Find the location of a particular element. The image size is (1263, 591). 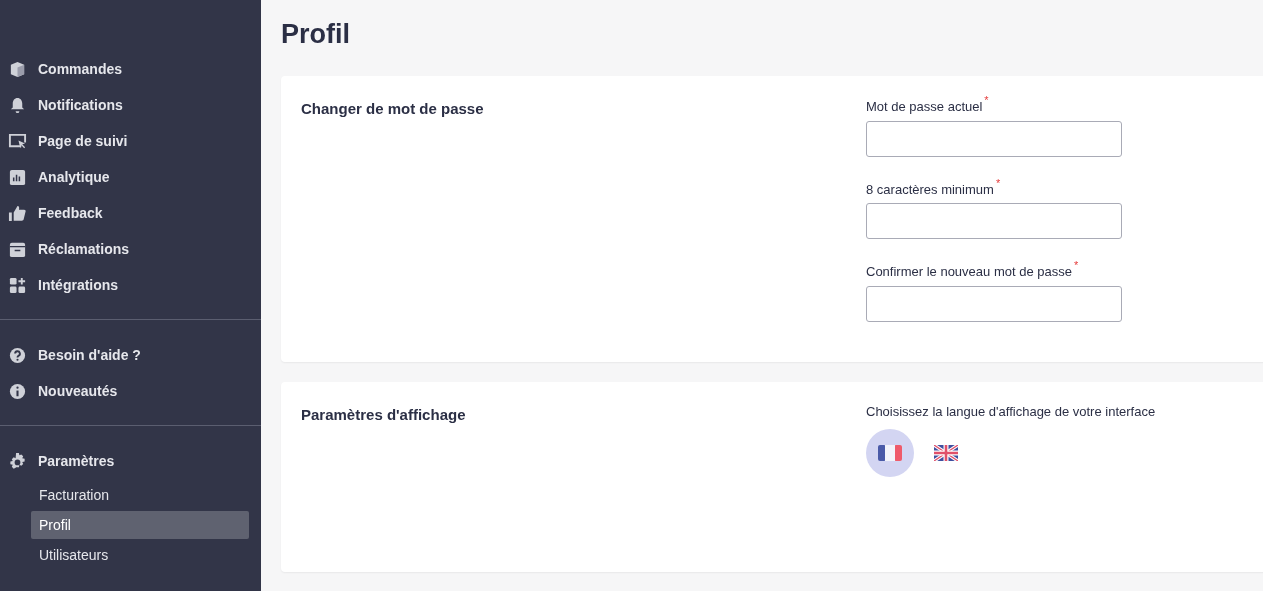

sidebar-item: Besoin d'aide ? is located at coordinates (130, 355).